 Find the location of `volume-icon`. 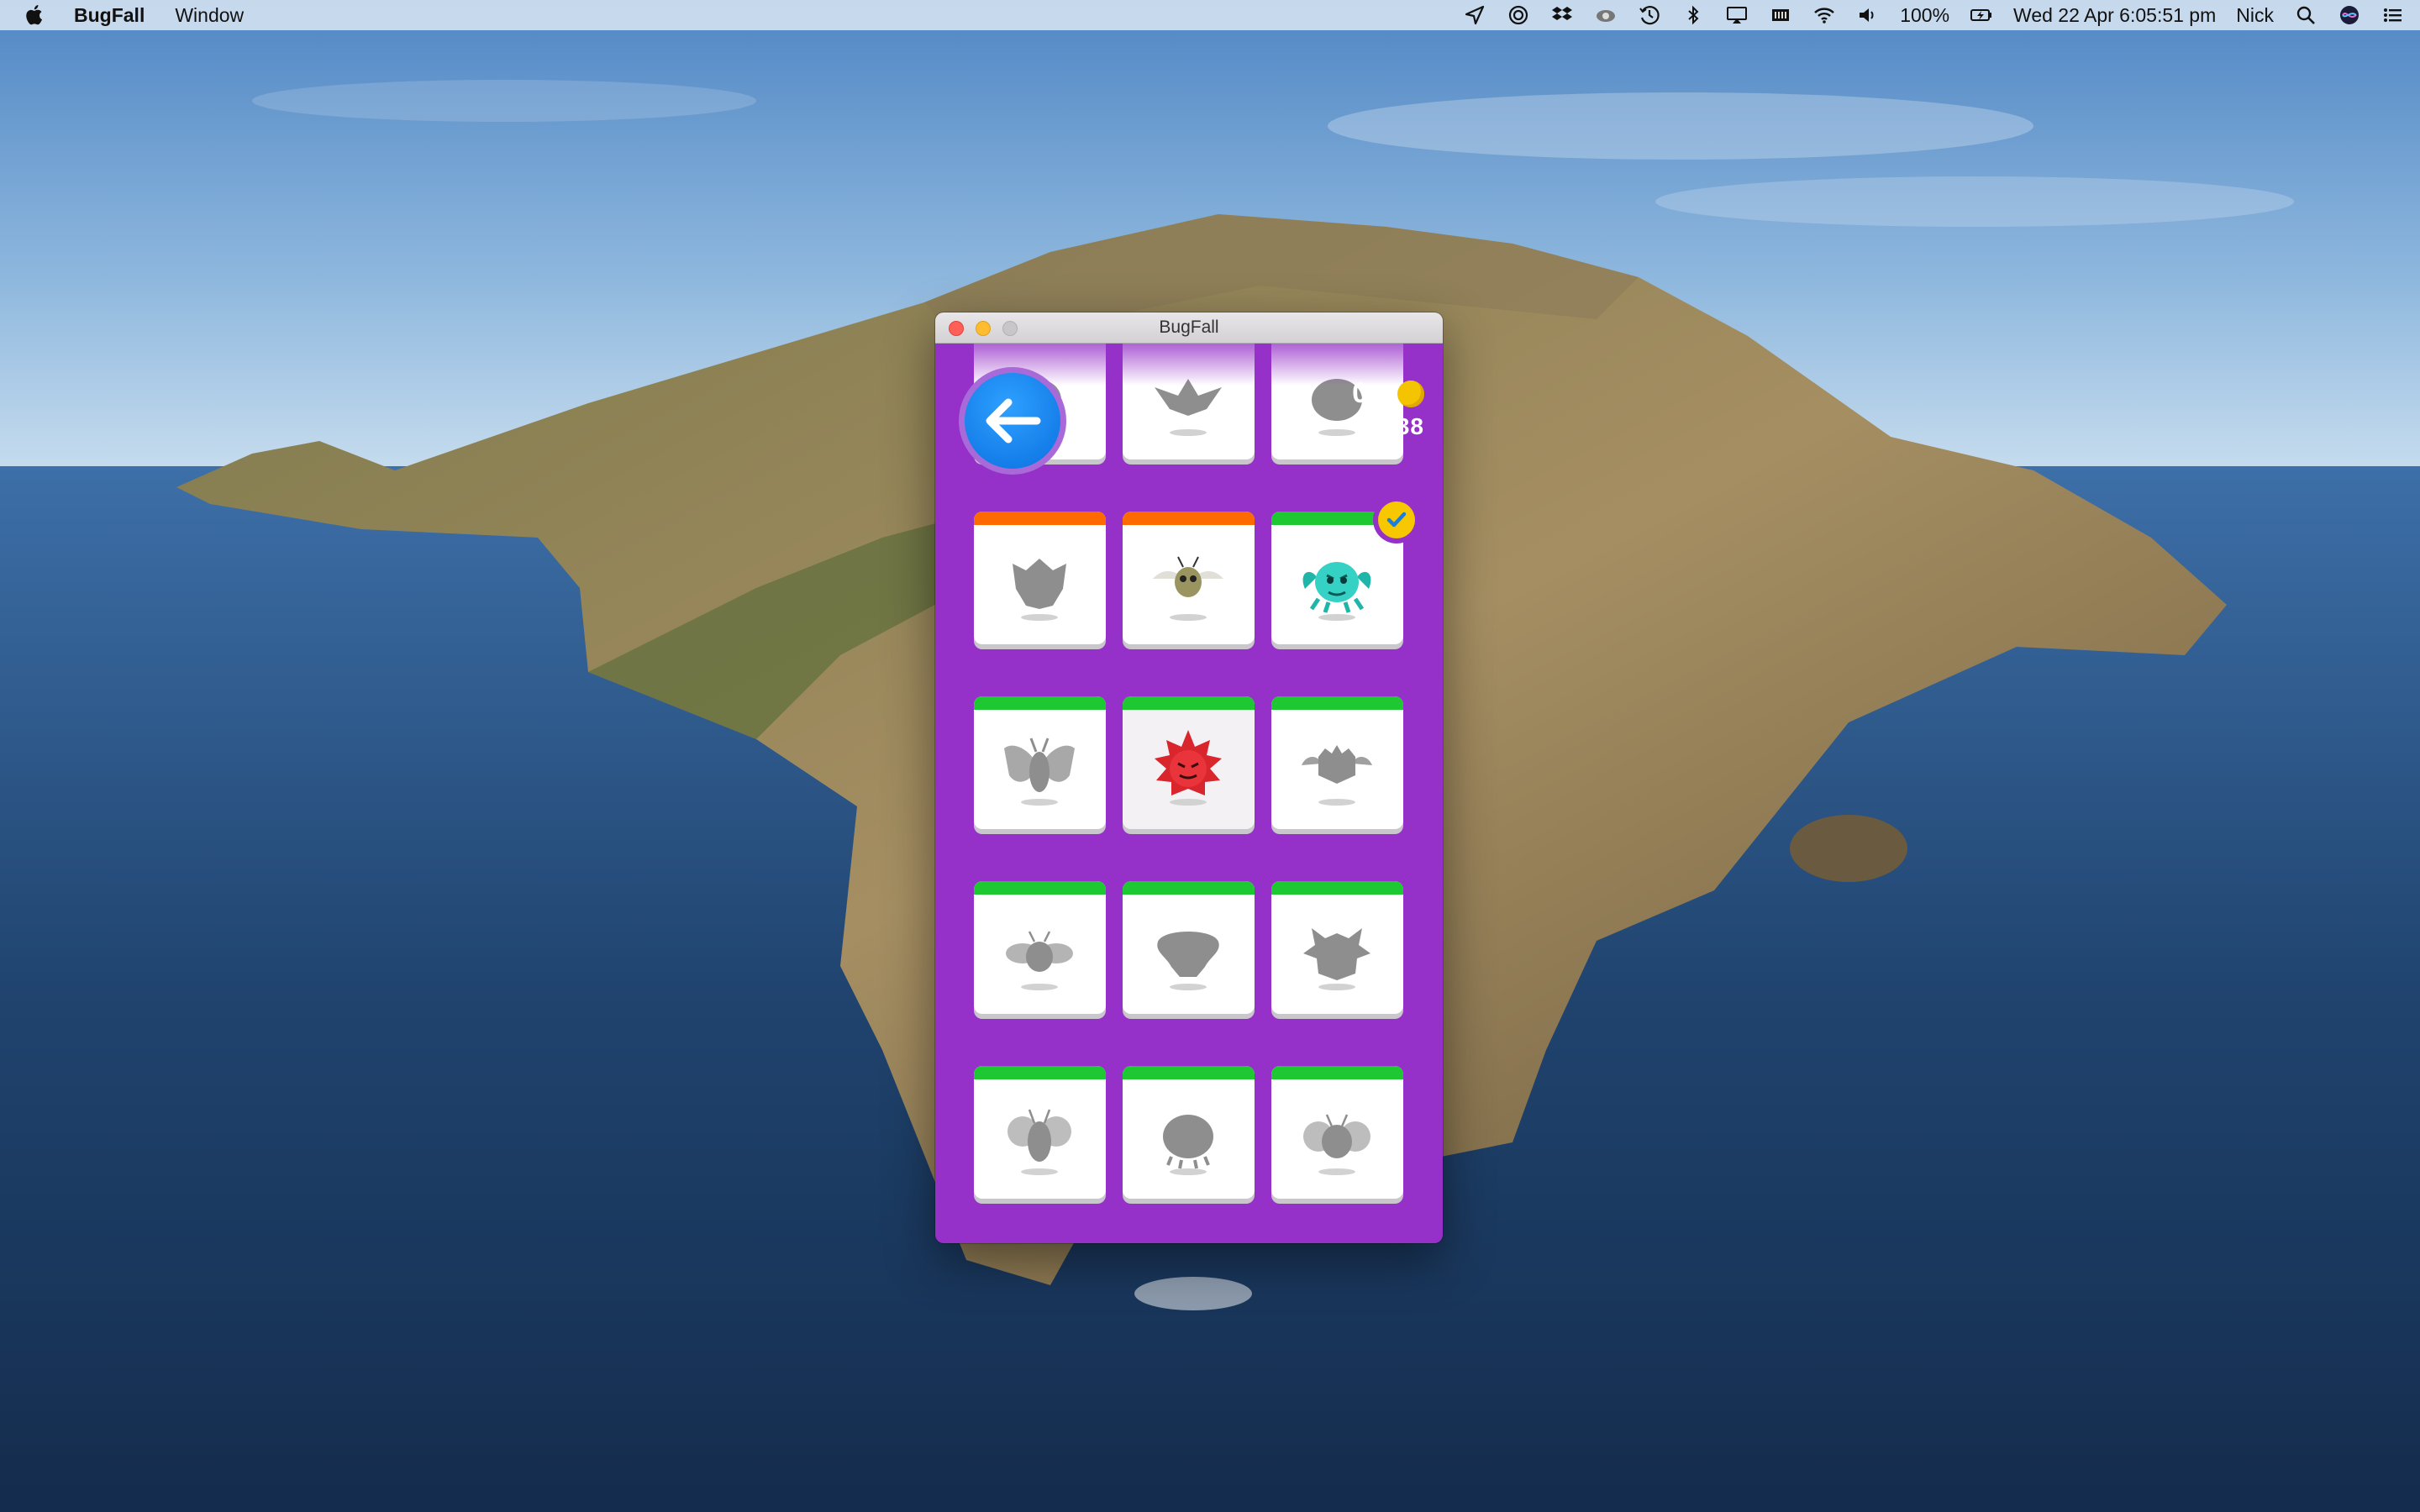

volume-icon is located at coordinates (1868, 15).